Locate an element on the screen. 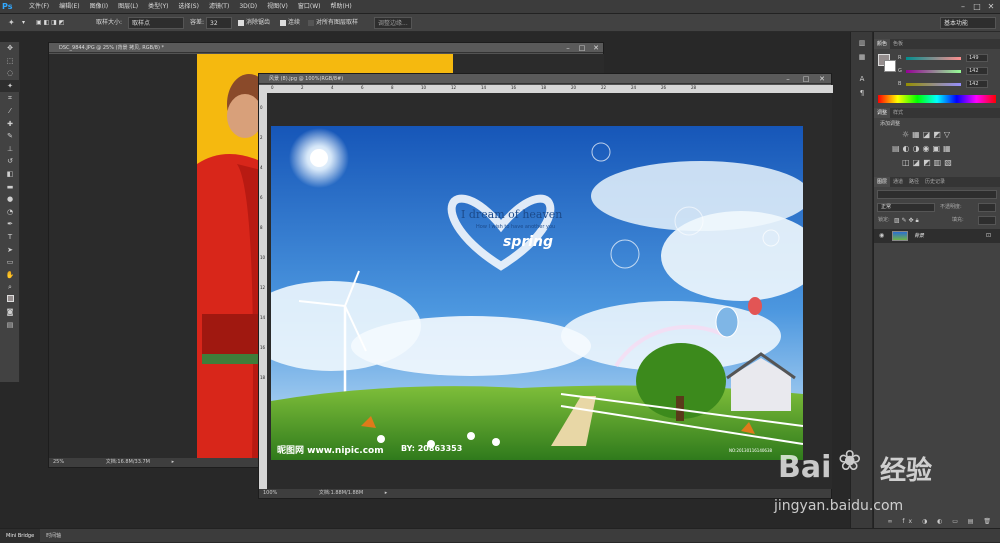 This screenshot has height=543, width=1000. tab-mini-bridge: Mini Bridge is located at coordinates (20, 535).